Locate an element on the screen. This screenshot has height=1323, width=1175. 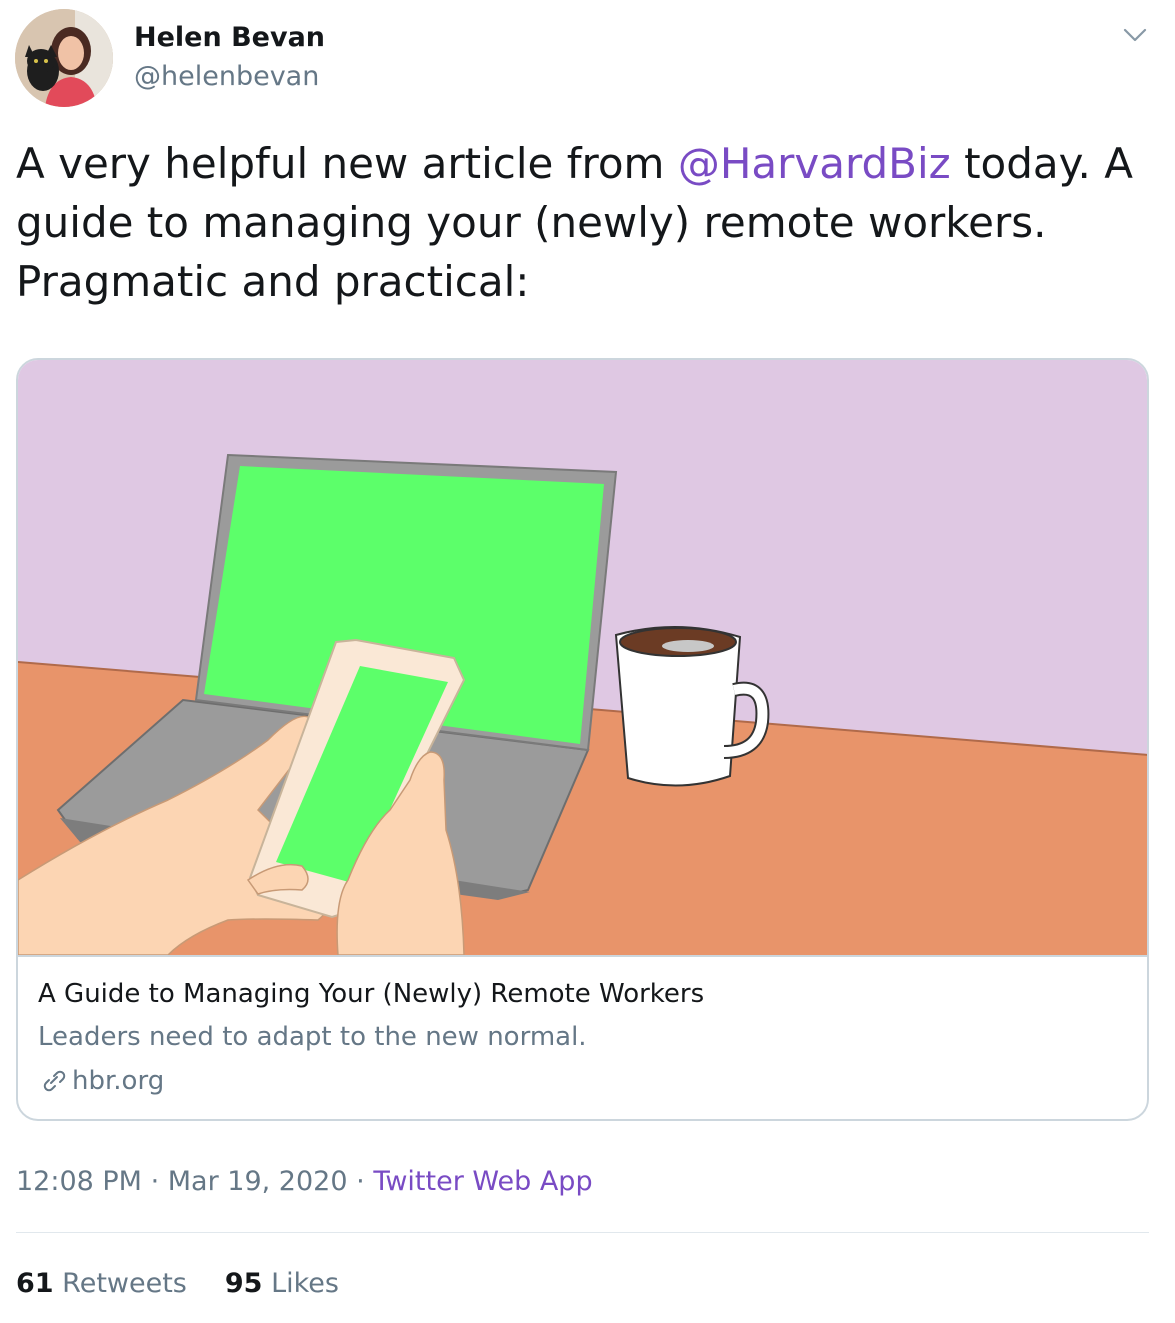
retweets-label: Retweets is located at coordinates (124, 1283).